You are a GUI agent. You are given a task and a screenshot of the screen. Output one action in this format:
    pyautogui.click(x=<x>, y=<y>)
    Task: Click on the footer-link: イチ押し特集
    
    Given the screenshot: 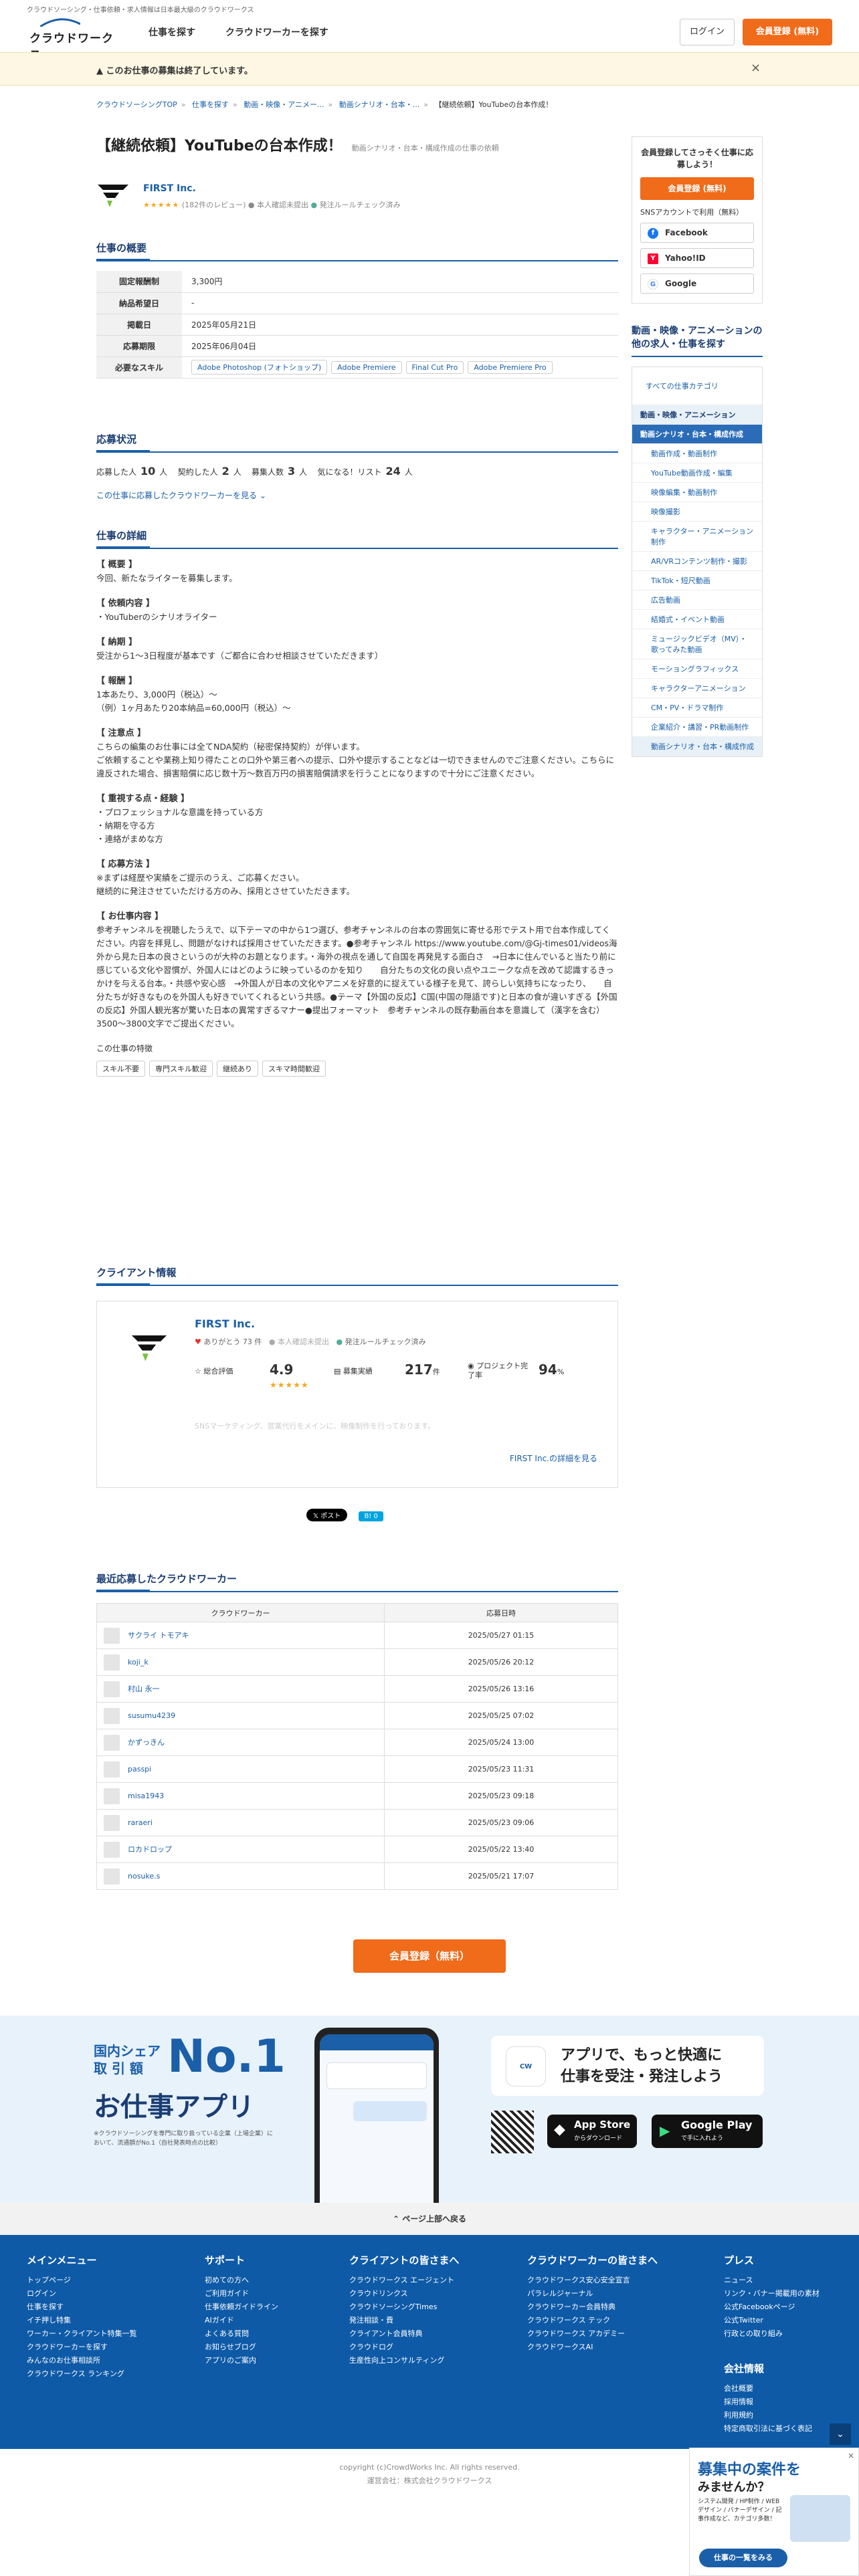 What is the action you would take?
    pyautogui.click(x=82, y=2320)
    